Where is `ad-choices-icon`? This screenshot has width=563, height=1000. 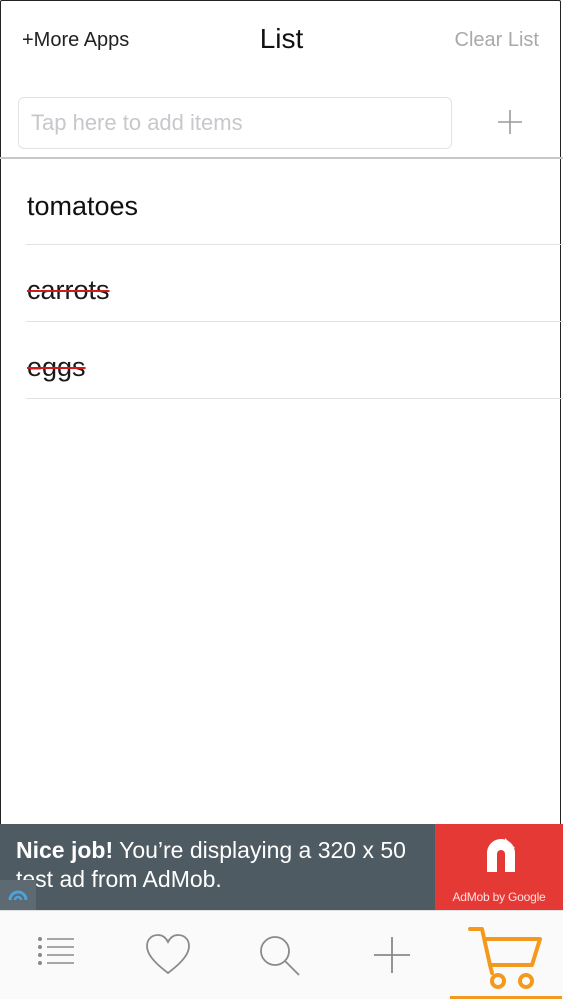 ad-choices-icon is located at coordinates (18, 895).